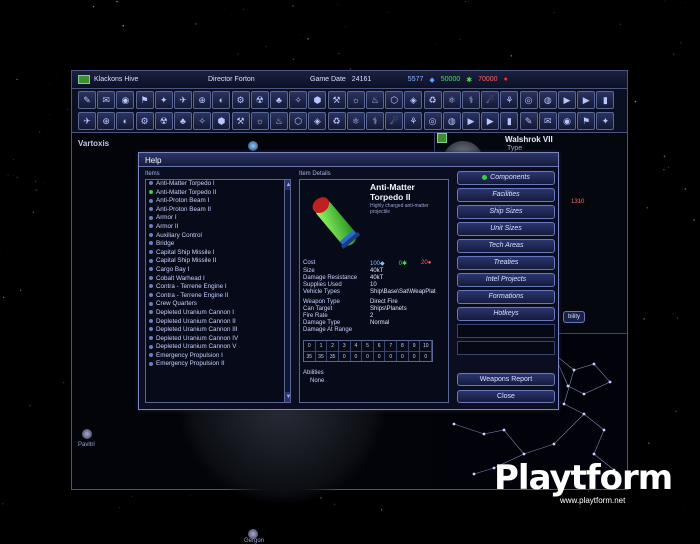  What do you see at coordinates (506, 280) in the screenshot?
I see `category-button-intel-projects: Intel Projects` at bounding box center [506, 280].